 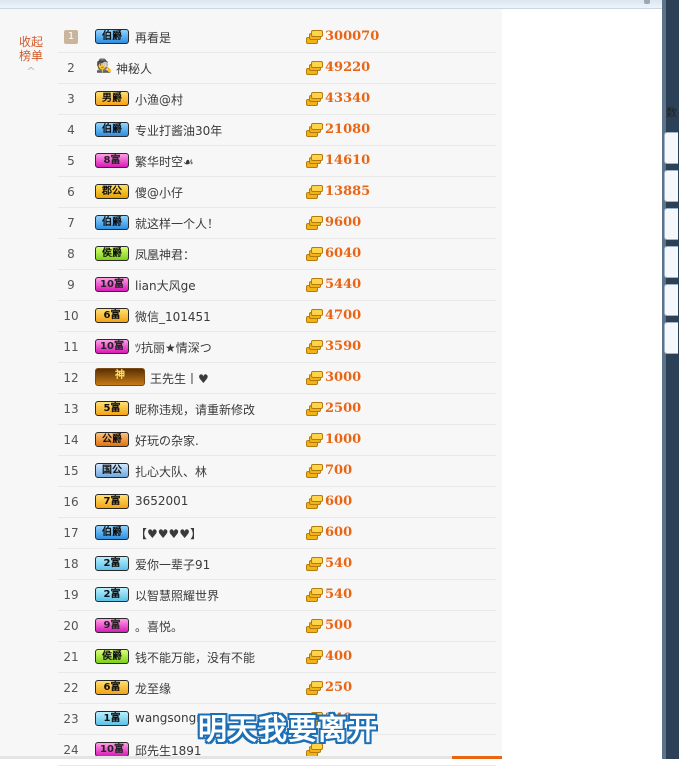 I want to click on user-name: 微信_101451, so click(x=173, y=316).